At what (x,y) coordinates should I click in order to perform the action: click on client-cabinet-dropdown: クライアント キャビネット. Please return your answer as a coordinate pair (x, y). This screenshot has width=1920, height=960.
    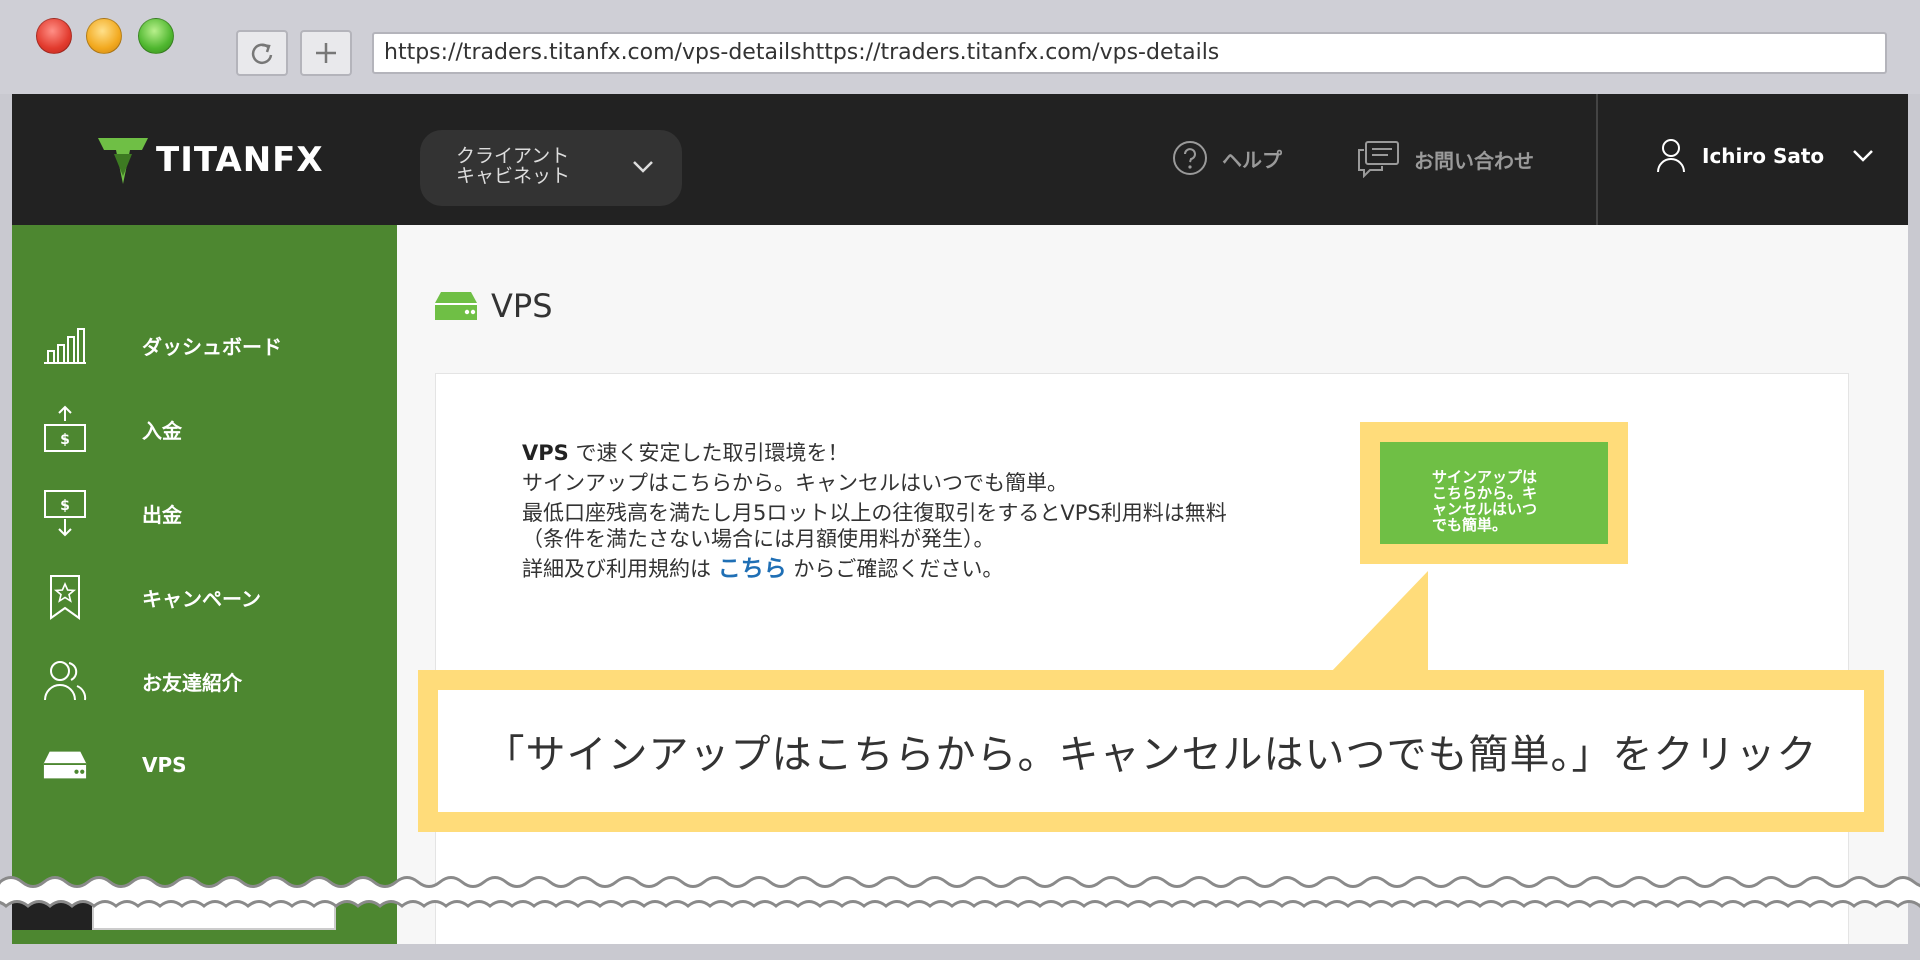
    Looking at the image, I should click on (551, 168).